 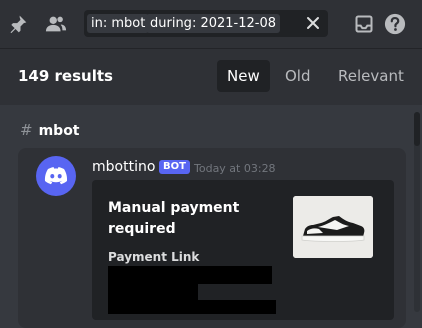 What do you see at coordinates (395, 24) in the screenshot?
I see `help-icon` at bounding box center [395, 24].